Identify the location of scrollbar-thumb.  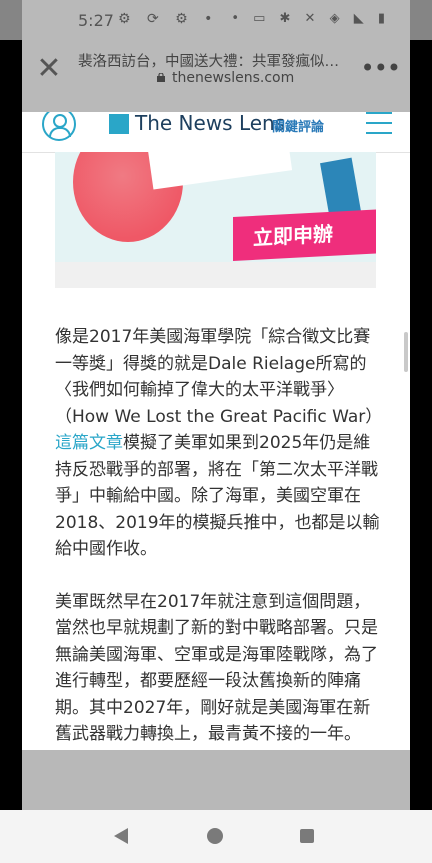
(406, 352).